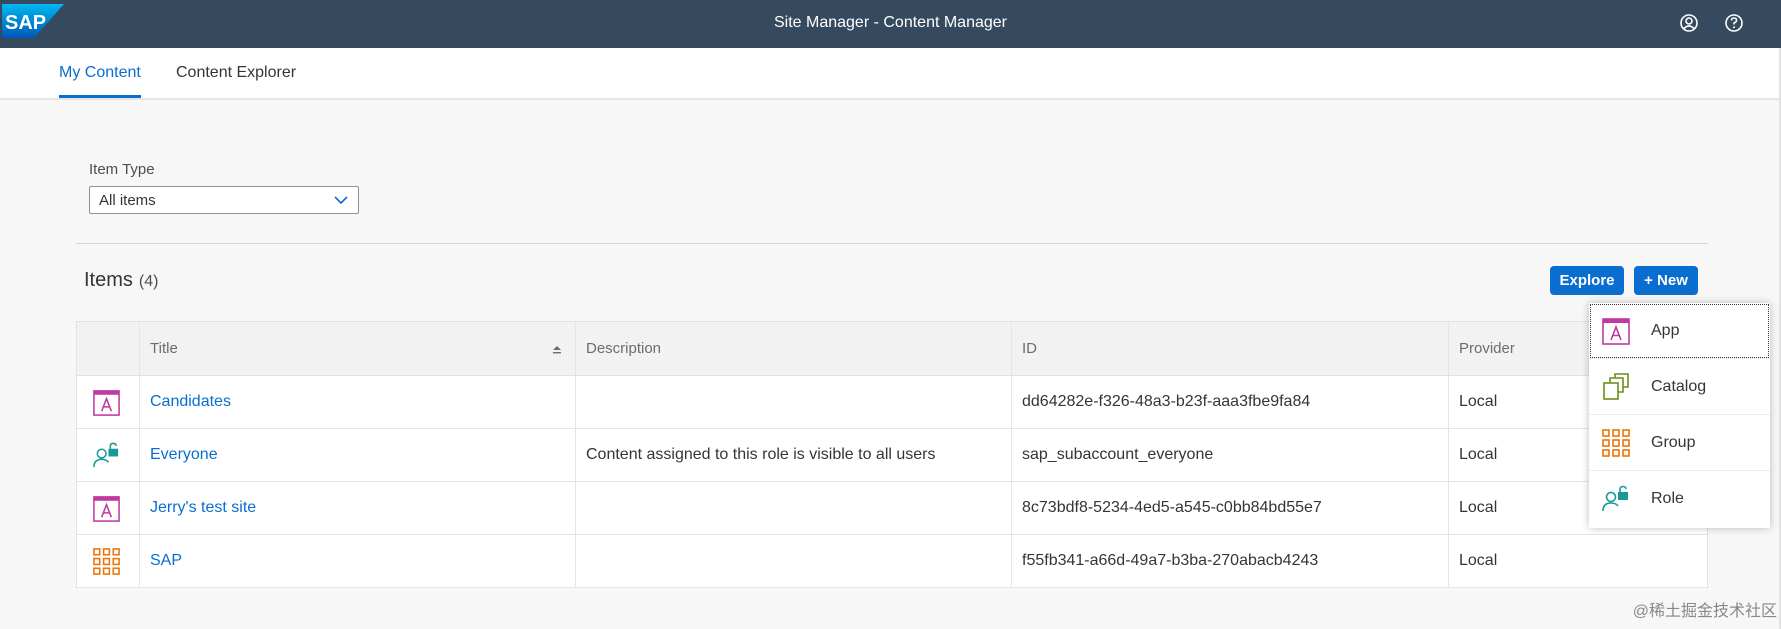 This screenshot has height=629, width=1781. What do you see at coordinates (1704, 611) in the screenshot?
I see `watermark: @稀土掘金技术社区` at bounding box center [1704, 611].